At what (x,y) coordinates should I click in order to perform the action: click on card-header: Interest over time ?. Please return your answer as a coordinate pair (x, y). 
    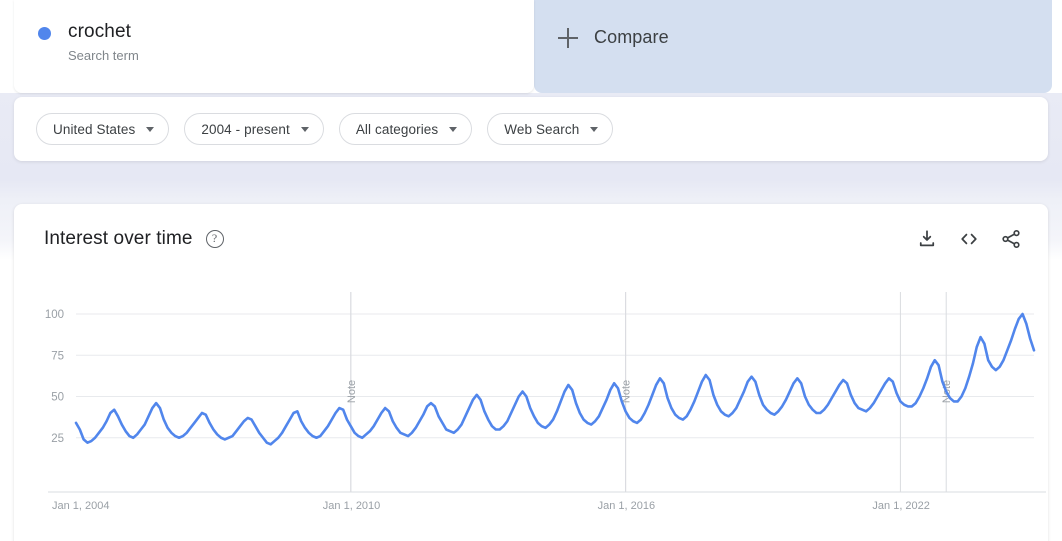
    Looking at the image, I should click on (531, 227).